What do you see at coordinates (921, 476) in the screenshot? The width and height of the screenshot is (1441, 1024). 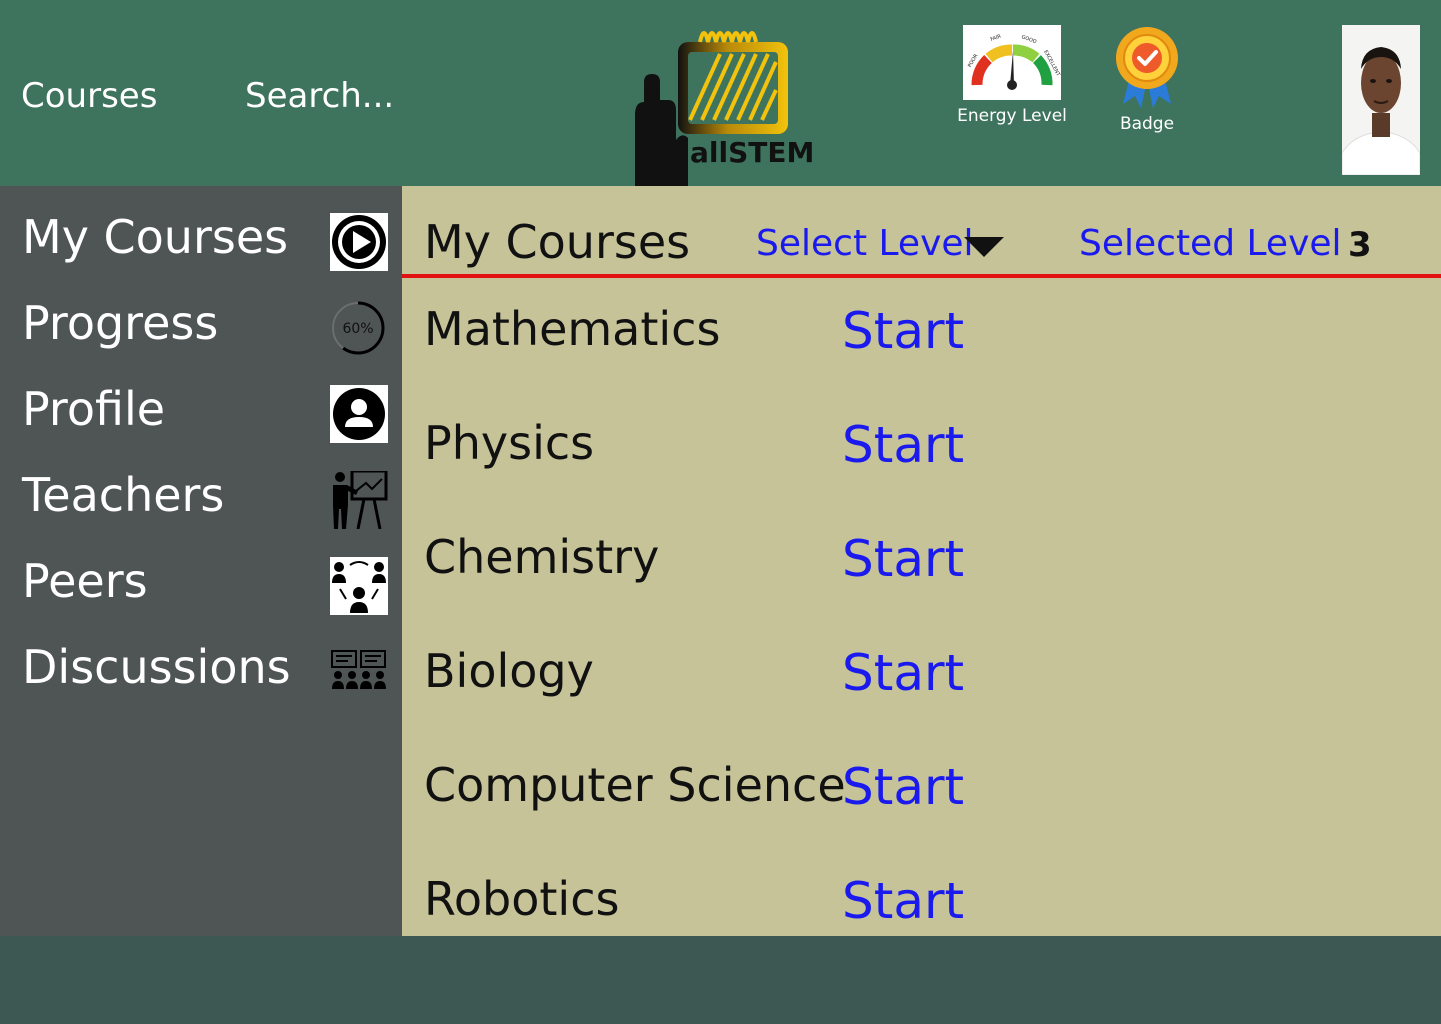 I see `course-row-physics: Physics Start` at bounding box center [921, 476].